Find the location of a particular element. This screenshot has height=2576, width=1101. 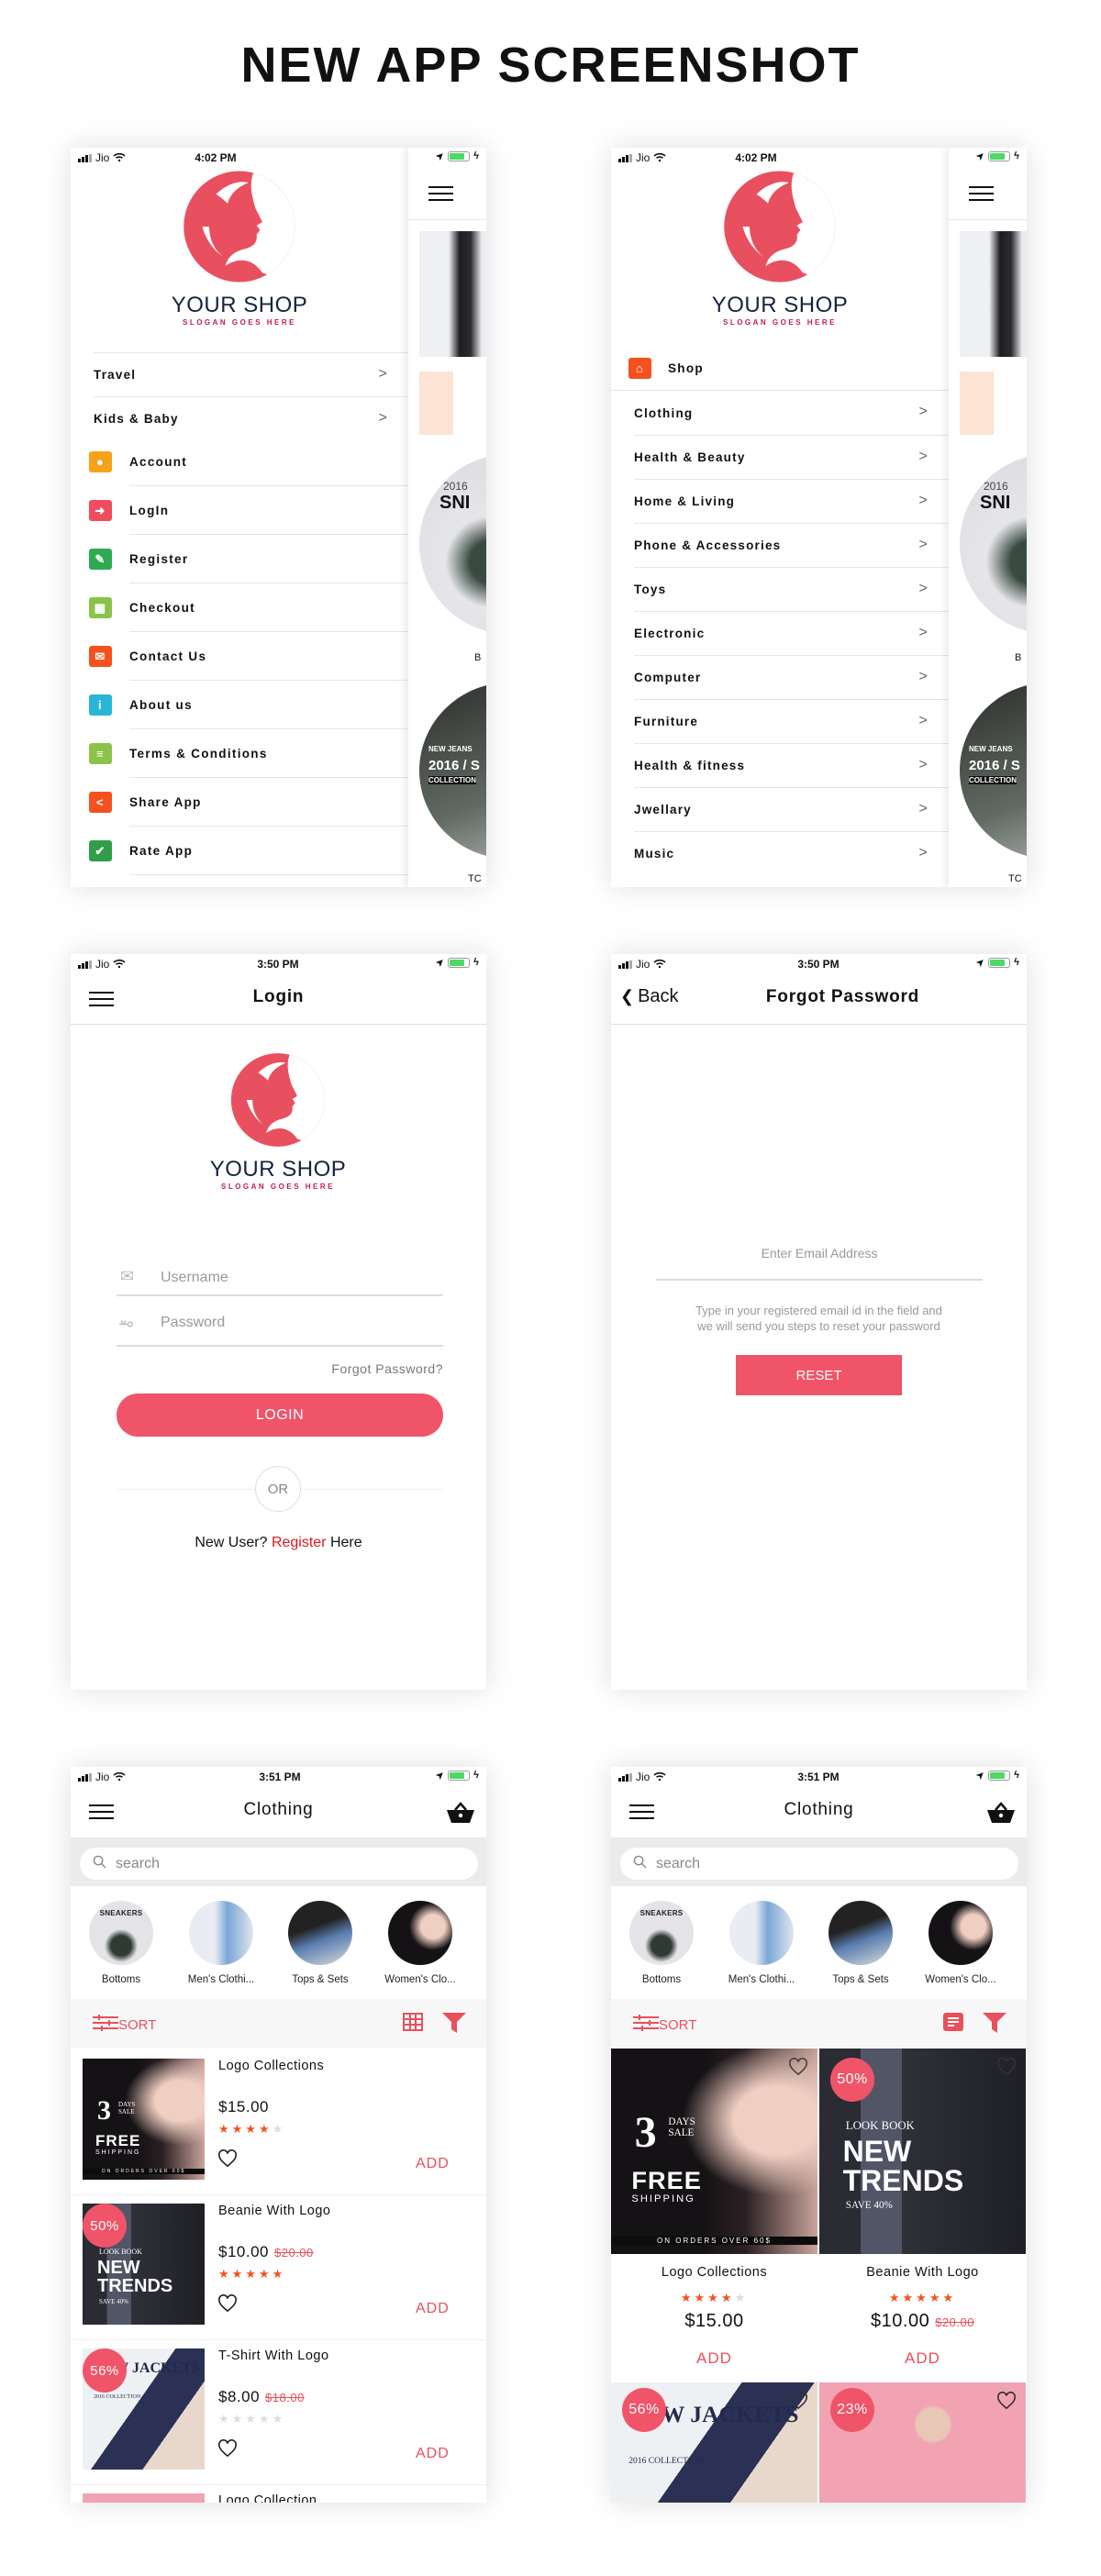

grid-view-button is located at coordinates (413, 2024).